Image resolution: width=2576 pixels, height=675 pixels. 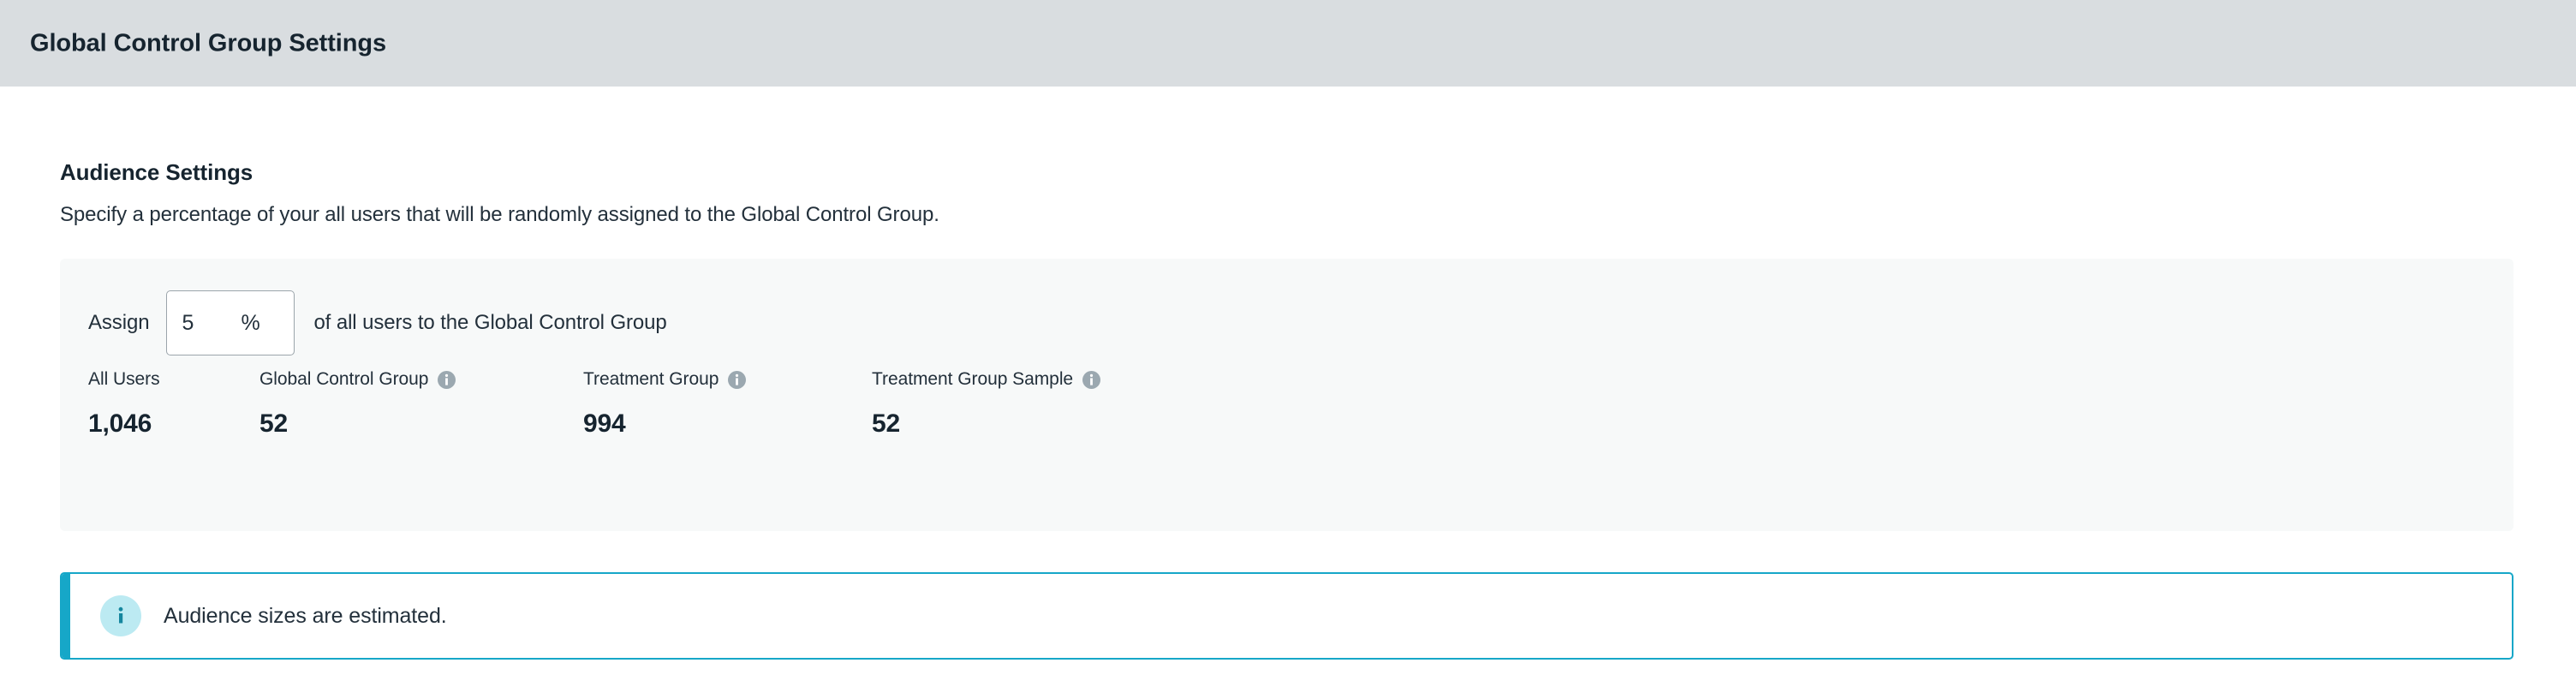 I want to click on info-banner: Audience sizes are estimated., so click(x=1286, y=616).